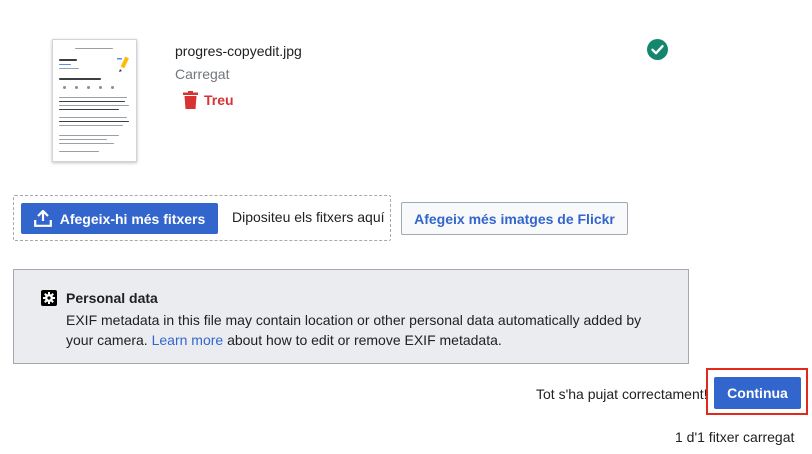 This screenshot has height=454, width=812. I want to click on continue-button: Continua, so click(757, 393).